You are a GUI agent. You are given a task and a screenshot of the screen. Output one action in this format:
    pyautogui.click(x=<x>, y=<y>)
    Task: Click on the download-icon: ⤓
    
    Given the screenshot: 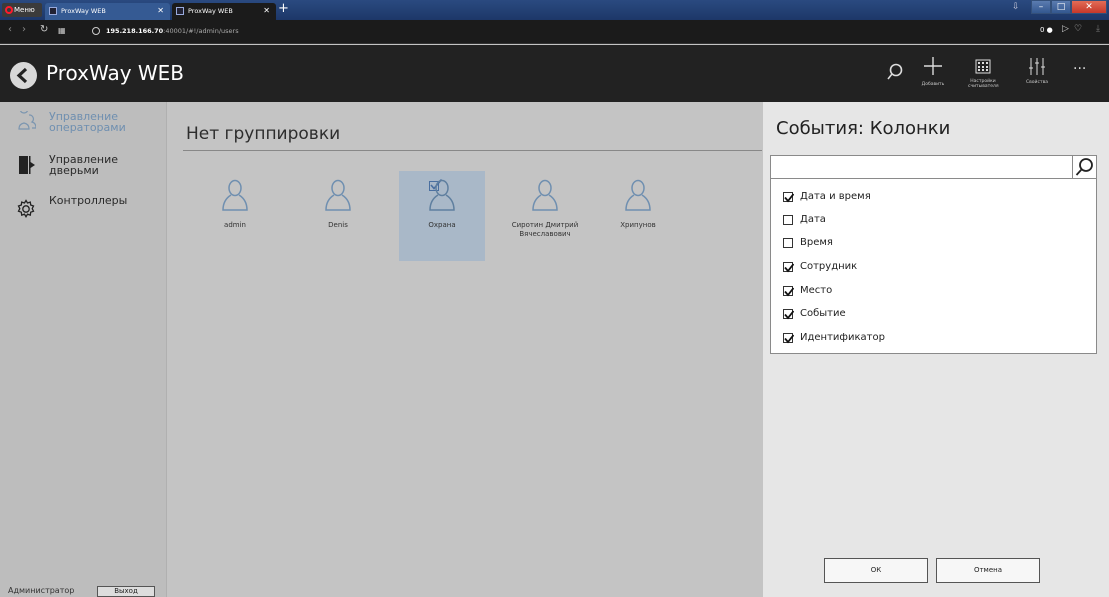 What is the action you would take?
    pyautogui.click(x=1098, y=29)
    